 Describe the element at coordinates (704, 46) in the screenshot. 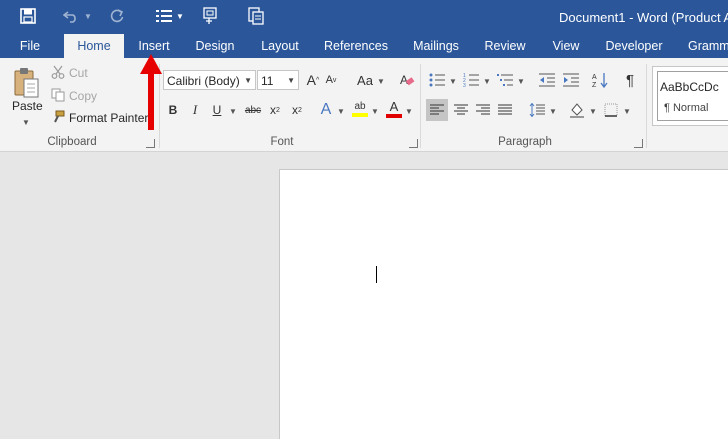

I see `tab-grammarly: Gramm` at that location.